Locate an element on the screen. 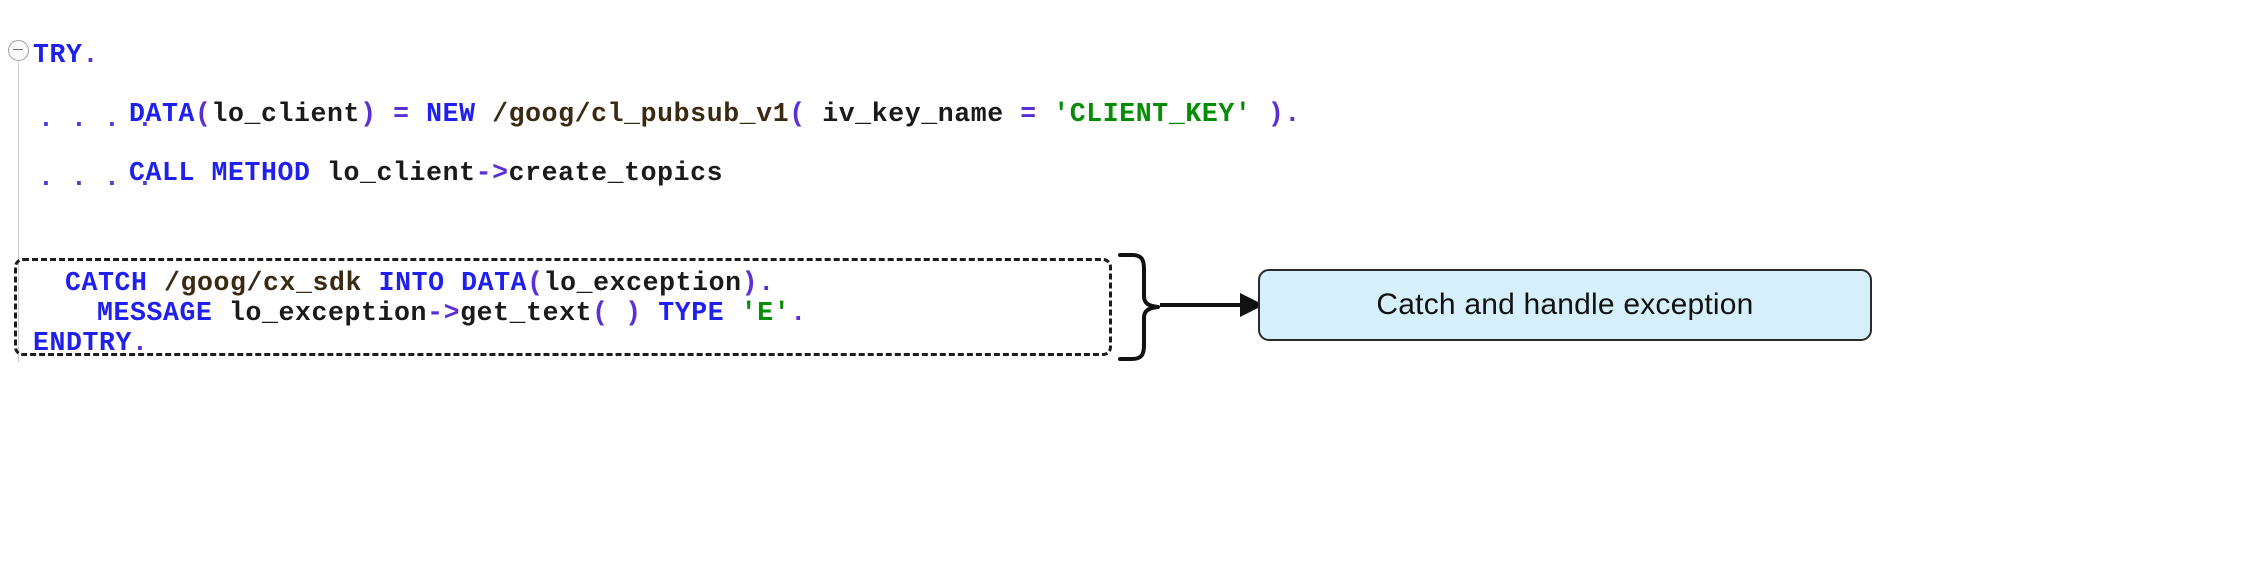  code-token: CATCH is located at coordinates (106, 283).